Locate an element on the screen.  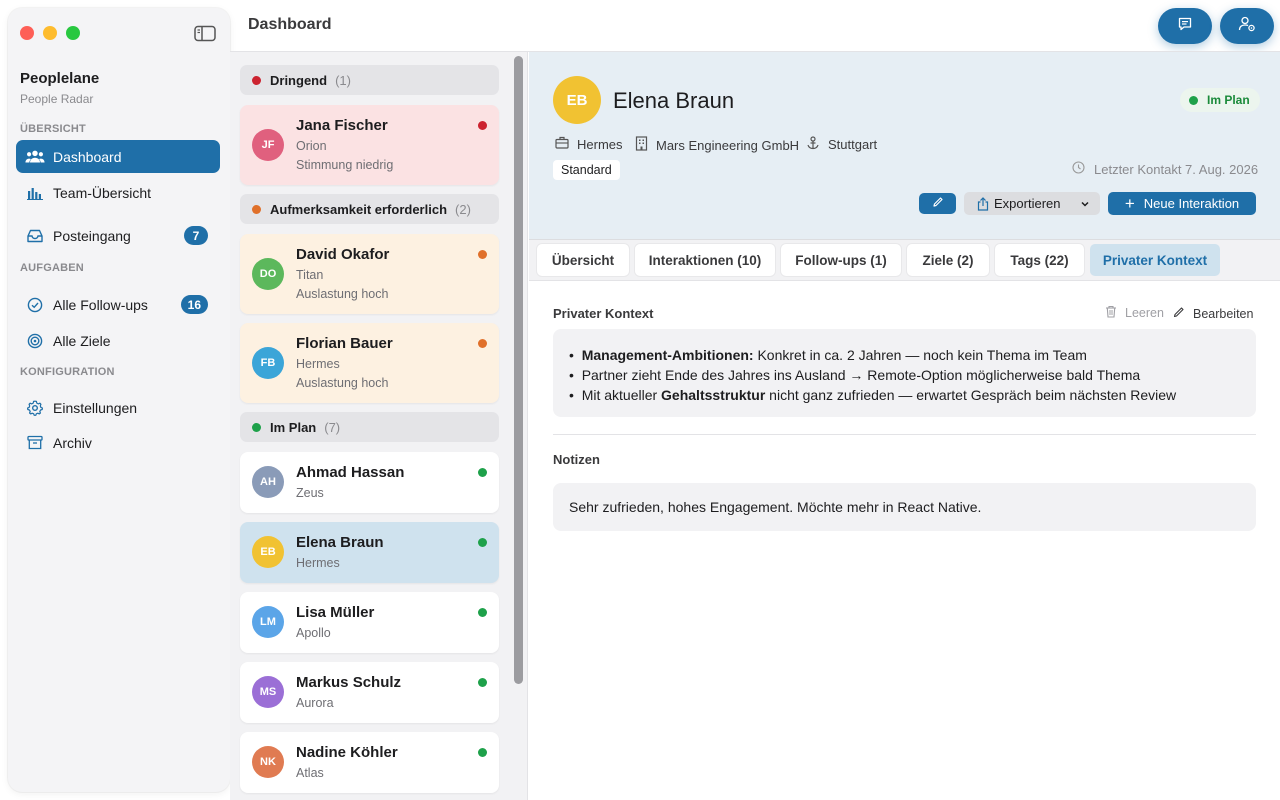
messages-button is located at coordinates (1185, 26).